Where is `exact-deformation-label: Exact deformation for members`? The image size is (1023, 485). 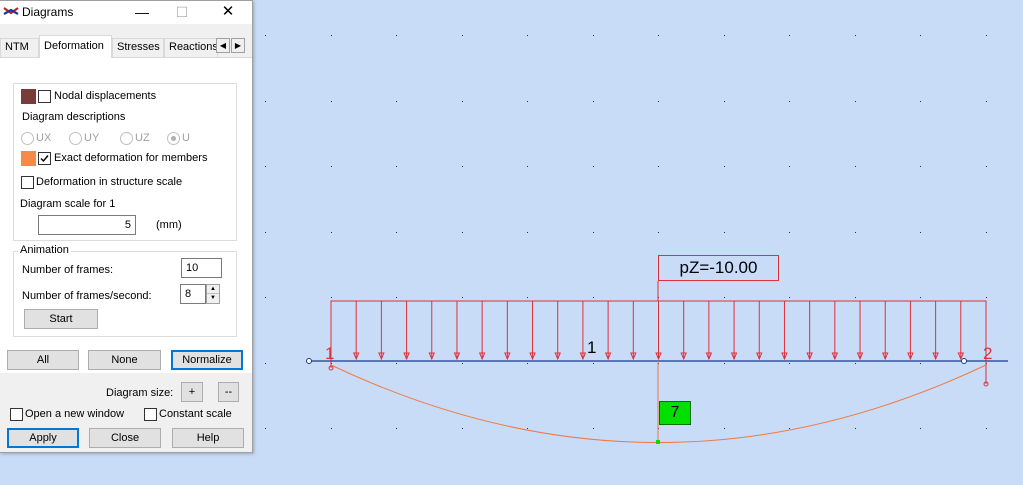
exact-deformation-label: Exact deformation for members is located at coordinates (131, 158).